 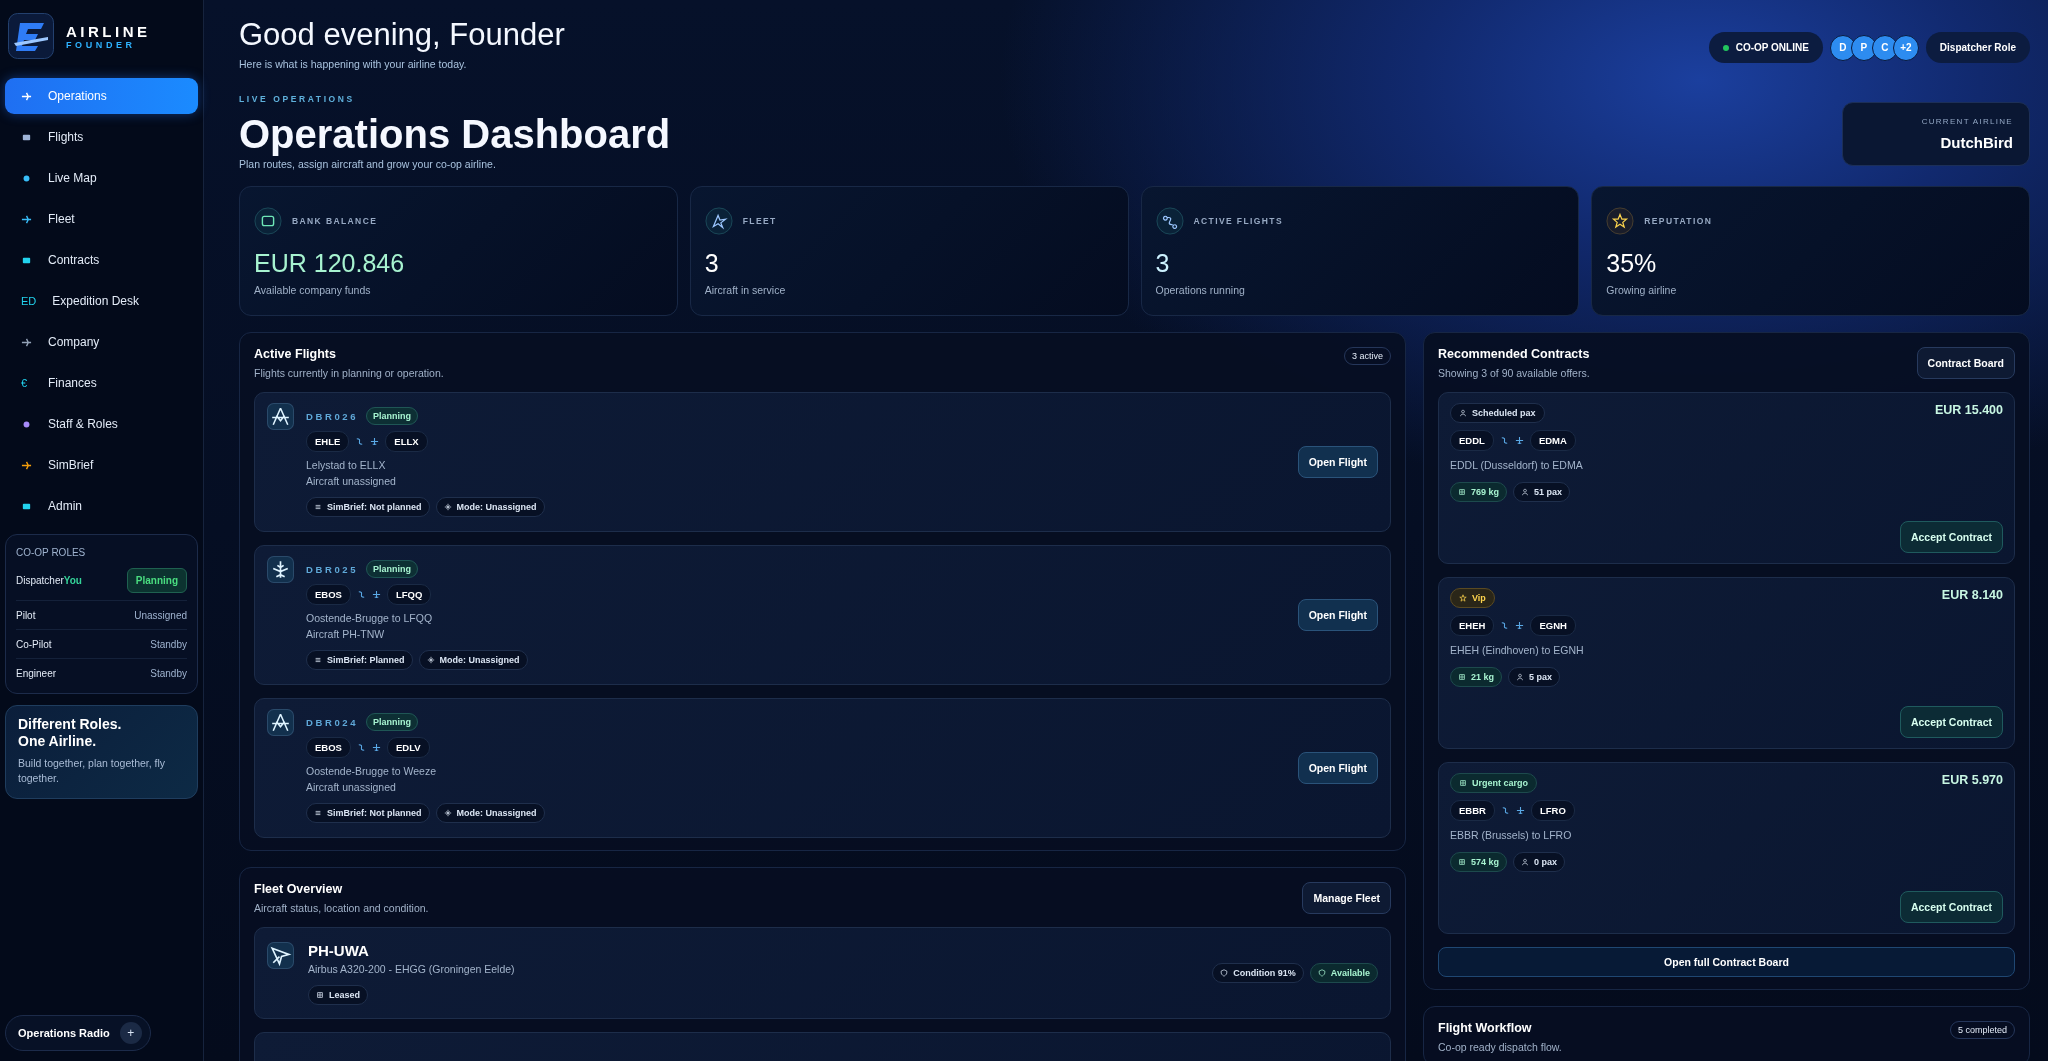 What do you see at coordinates (1965, 363) in the screenshot?
I see `contract-board-button: Contract Board` at bounding box center [1965, 363].